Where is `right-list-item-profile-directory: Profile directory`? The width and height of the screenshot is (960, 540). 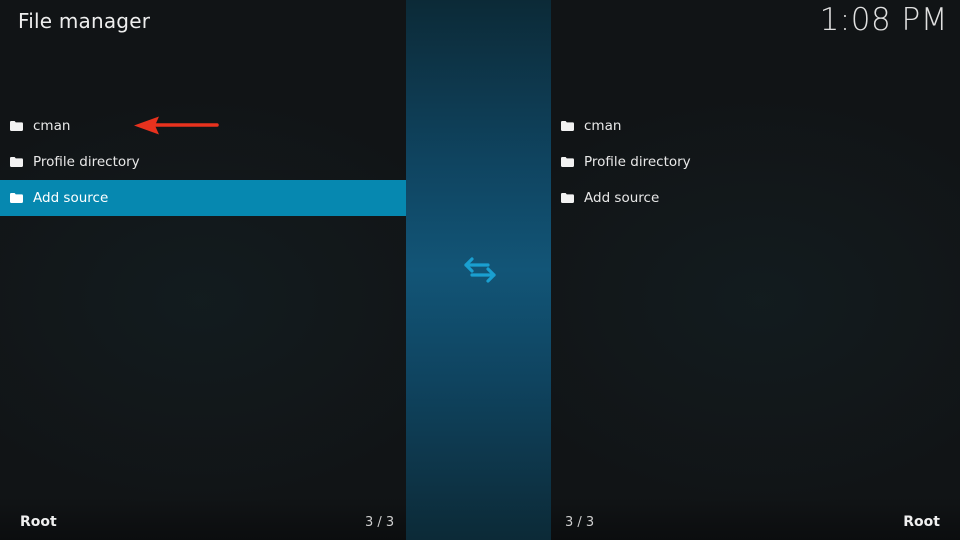 right-list-item-profile-directory: Profile directory is located at coordinates (755, 162).